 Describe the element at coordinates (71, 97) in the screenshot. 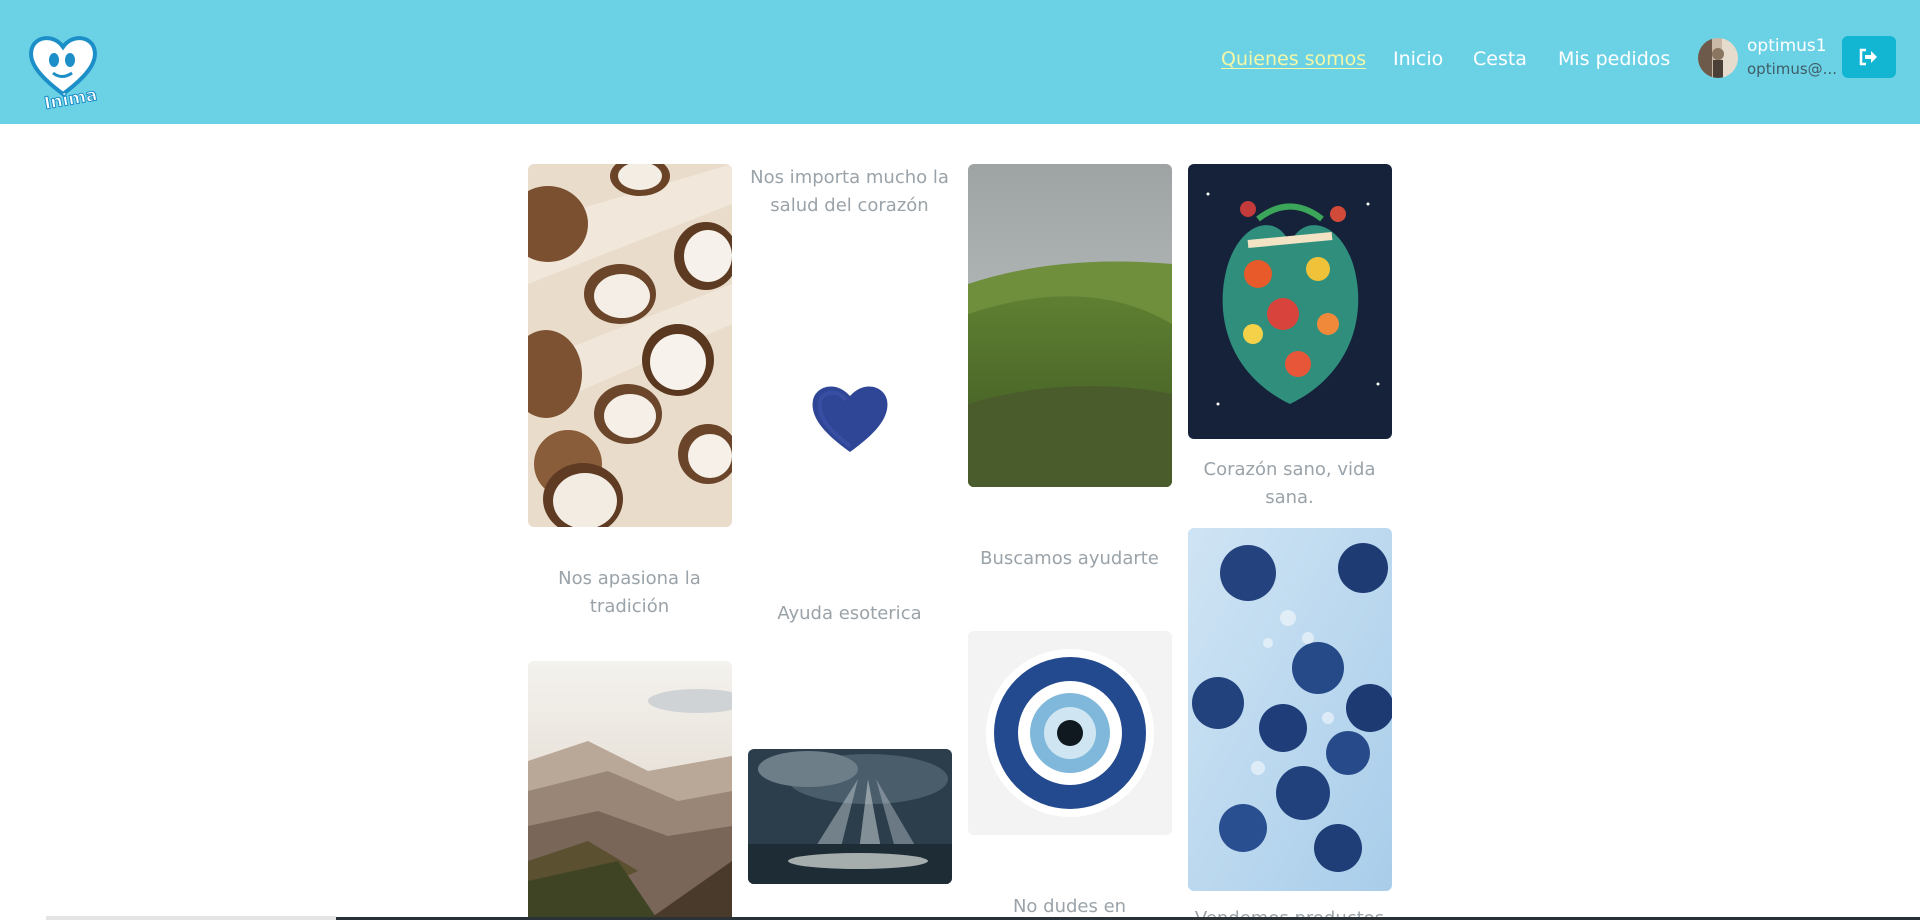

I see `svg-text: Inima` at that location.